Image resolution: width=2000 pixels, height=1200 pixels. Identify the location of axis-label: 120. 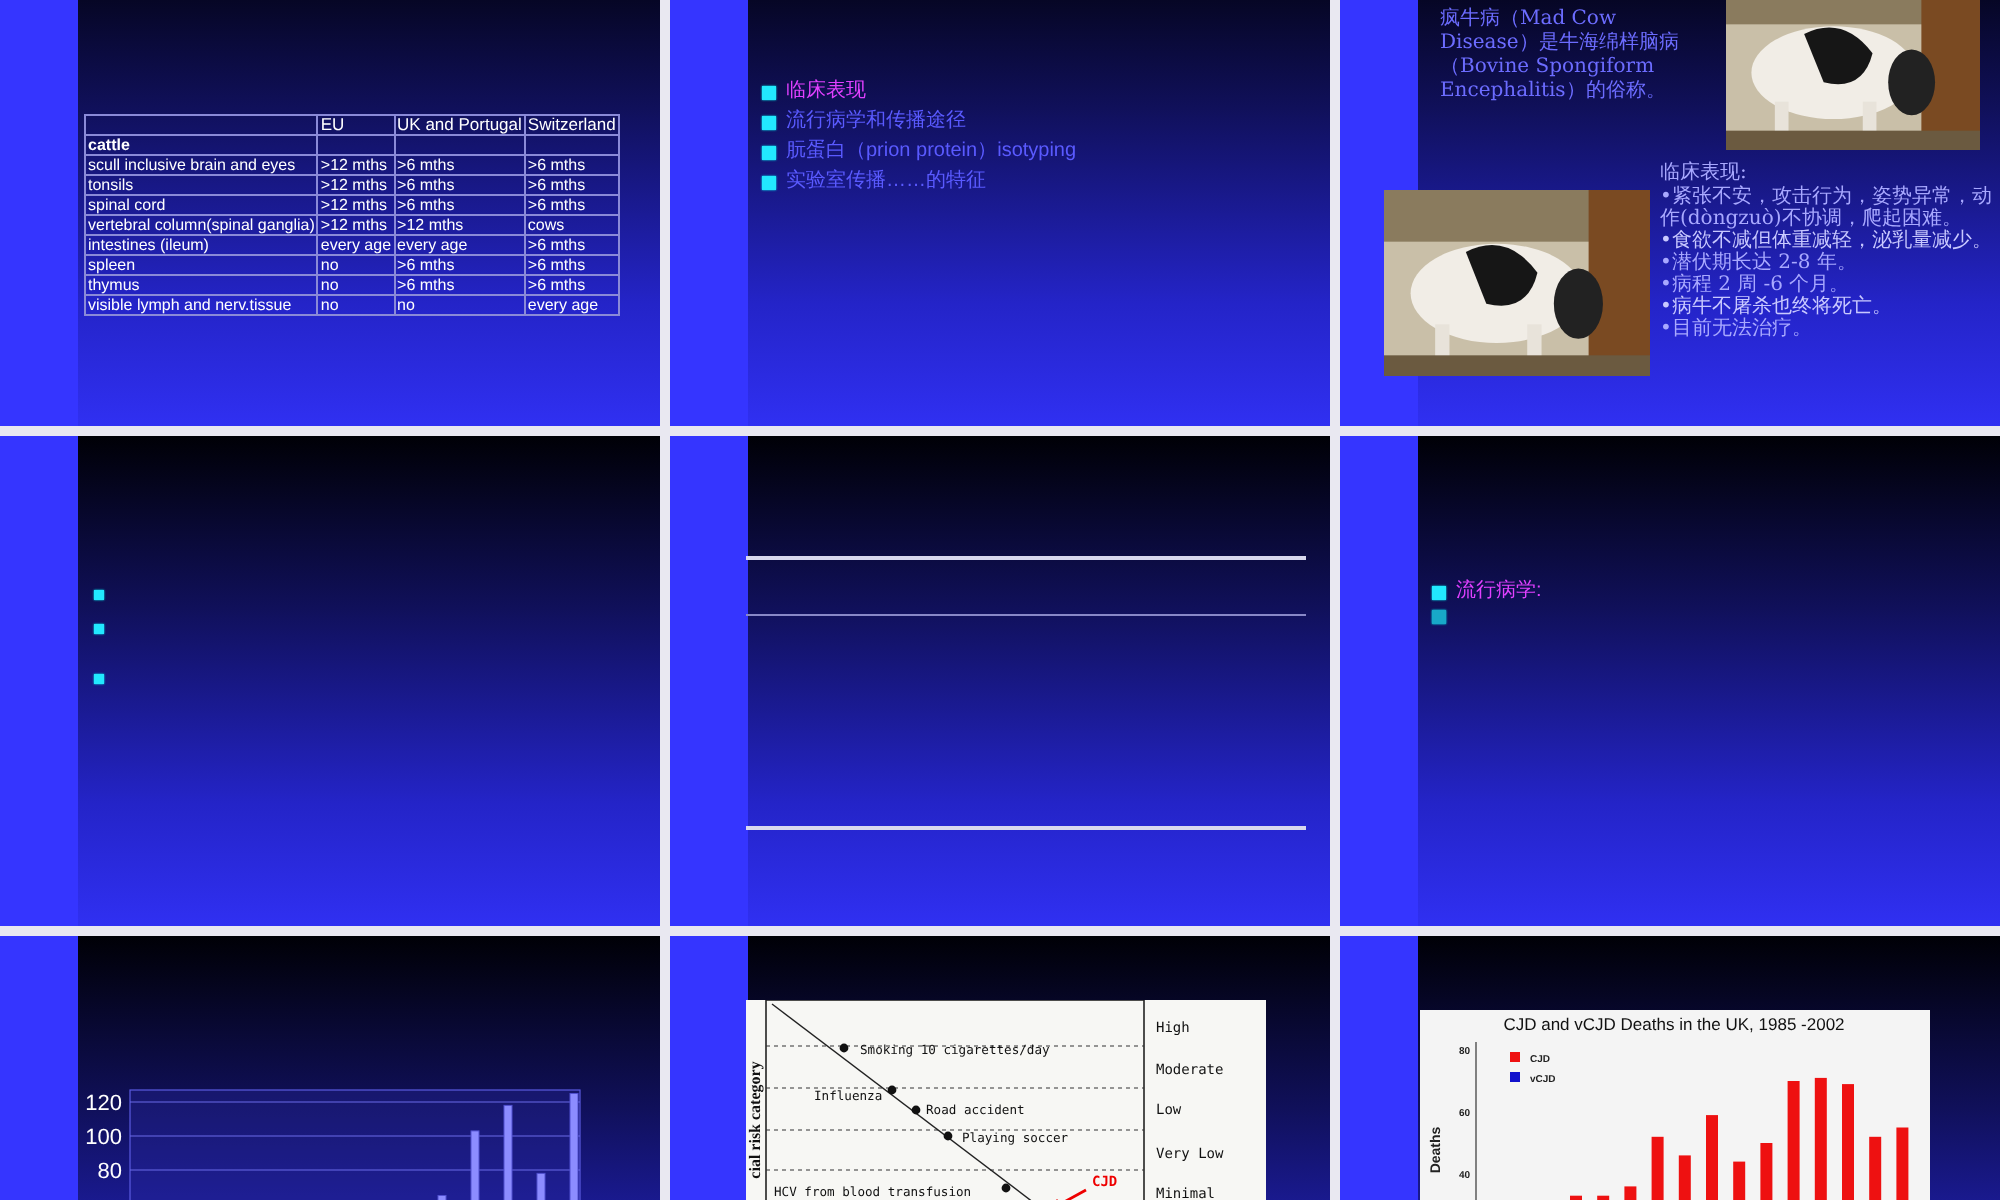
(103, 1104).